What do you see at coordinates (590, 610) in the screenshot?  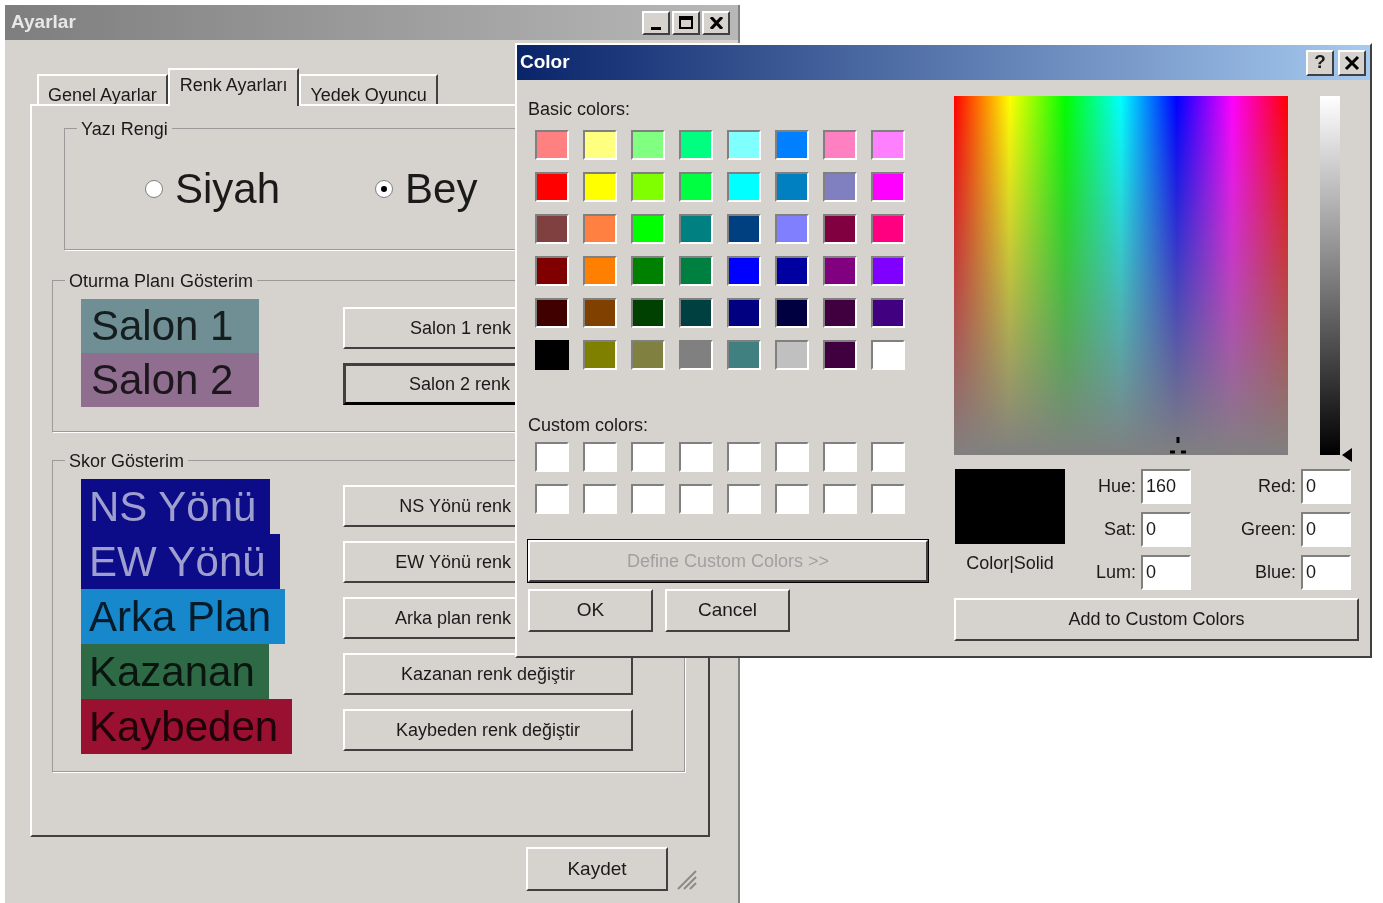 I see `ok-button: OK` at bounding box center [590, 610].